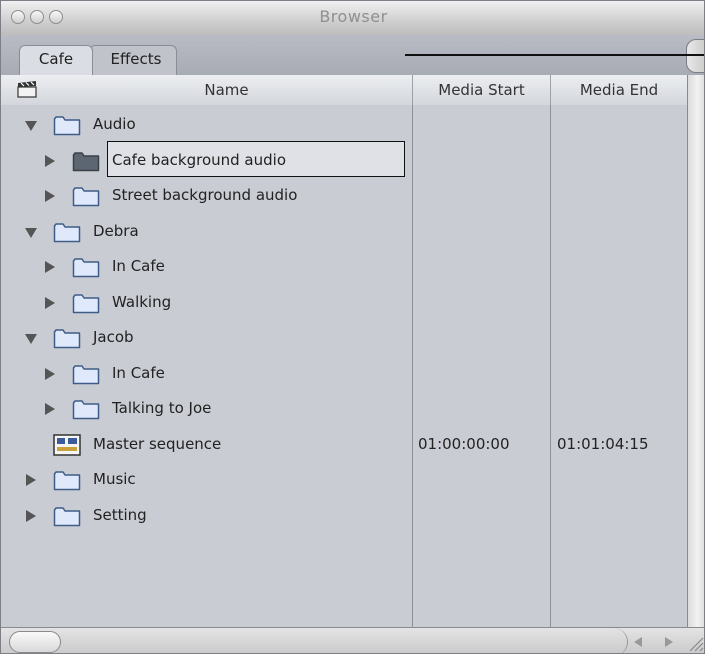 Image resolution: width=705 pixels, height=654 pixels. I want to click on list-item: Debra, so click(344, 232).